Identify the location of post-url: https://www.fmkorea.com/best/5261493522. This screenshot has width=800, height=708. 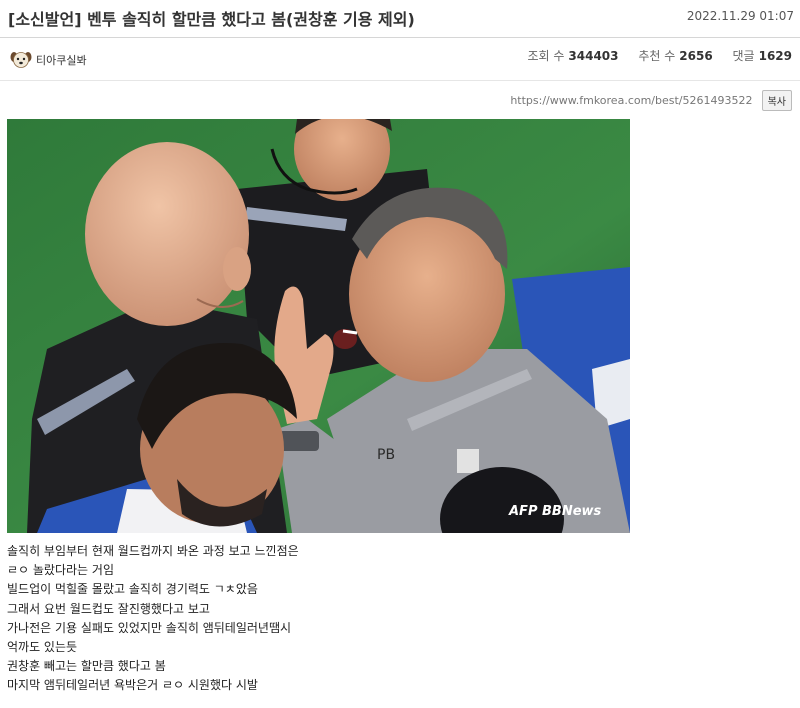
(631, 100).